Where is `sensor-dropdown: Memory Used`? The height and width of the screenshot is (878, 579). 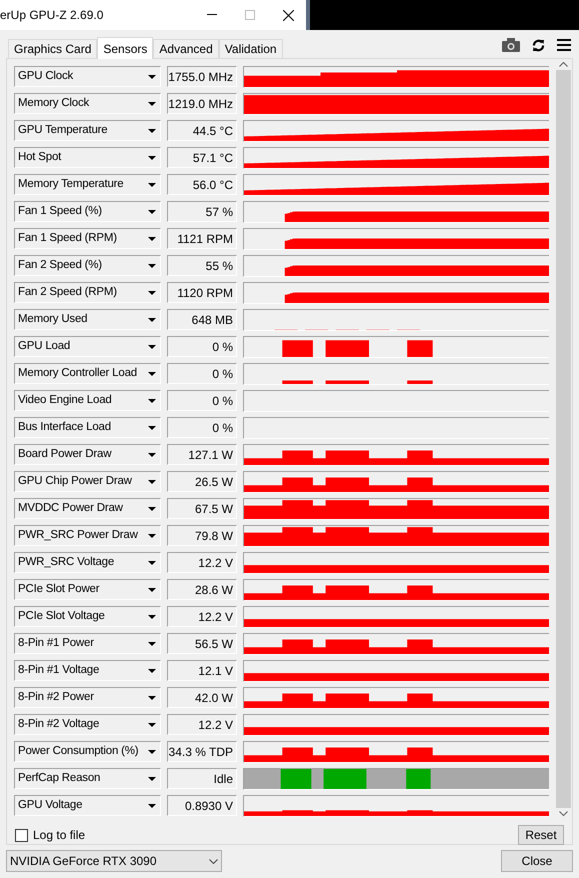
sensor-dropdown: Memory Used is located at coordinates (87, 319).